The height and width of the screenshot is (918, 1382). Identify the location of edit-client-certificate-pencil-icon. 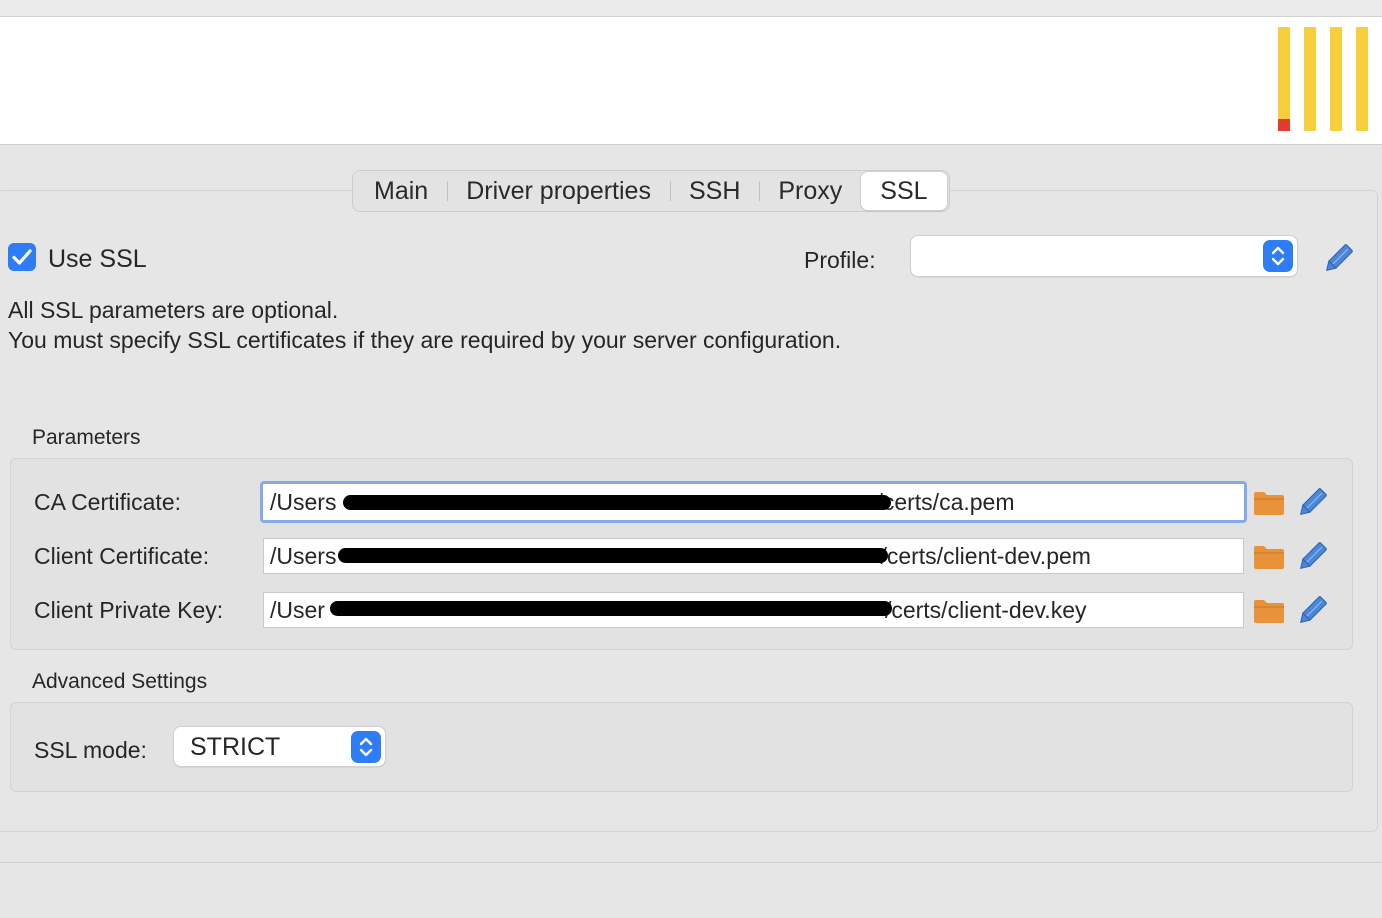
(1312, 557).